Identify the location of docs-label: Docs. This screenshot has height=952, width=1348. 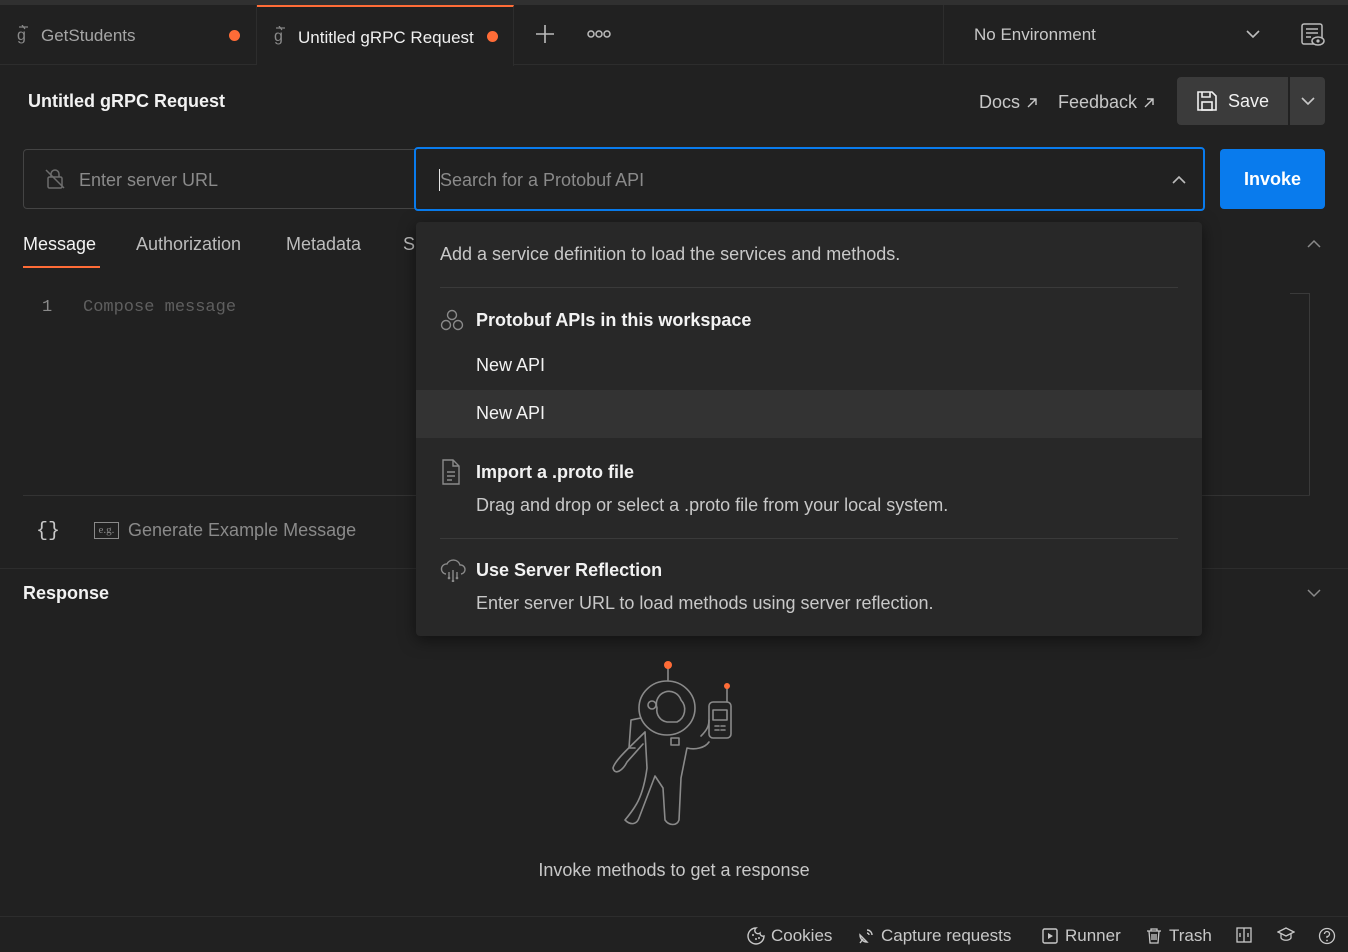
(1000, 102).